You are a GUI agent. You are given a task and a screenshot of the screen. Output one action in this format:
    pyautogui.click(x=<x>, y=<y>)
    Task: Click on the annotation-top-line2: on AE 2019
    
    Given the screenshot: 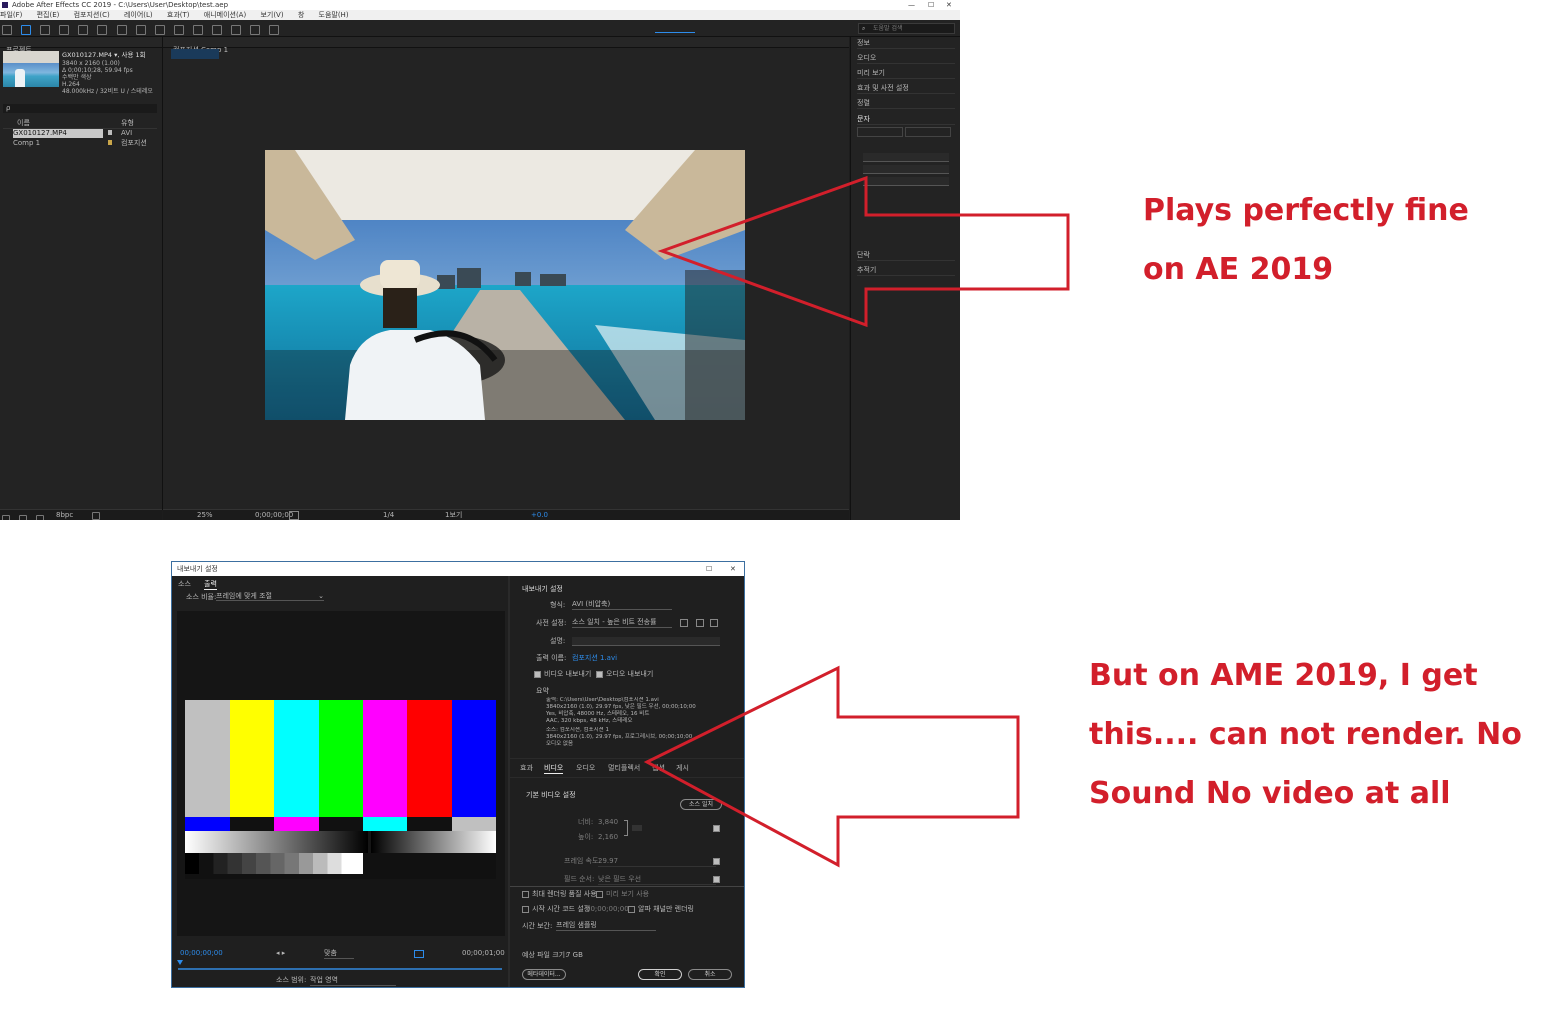 What is the action you would take?
    pyautogui.click(x=1238, y=269)
    